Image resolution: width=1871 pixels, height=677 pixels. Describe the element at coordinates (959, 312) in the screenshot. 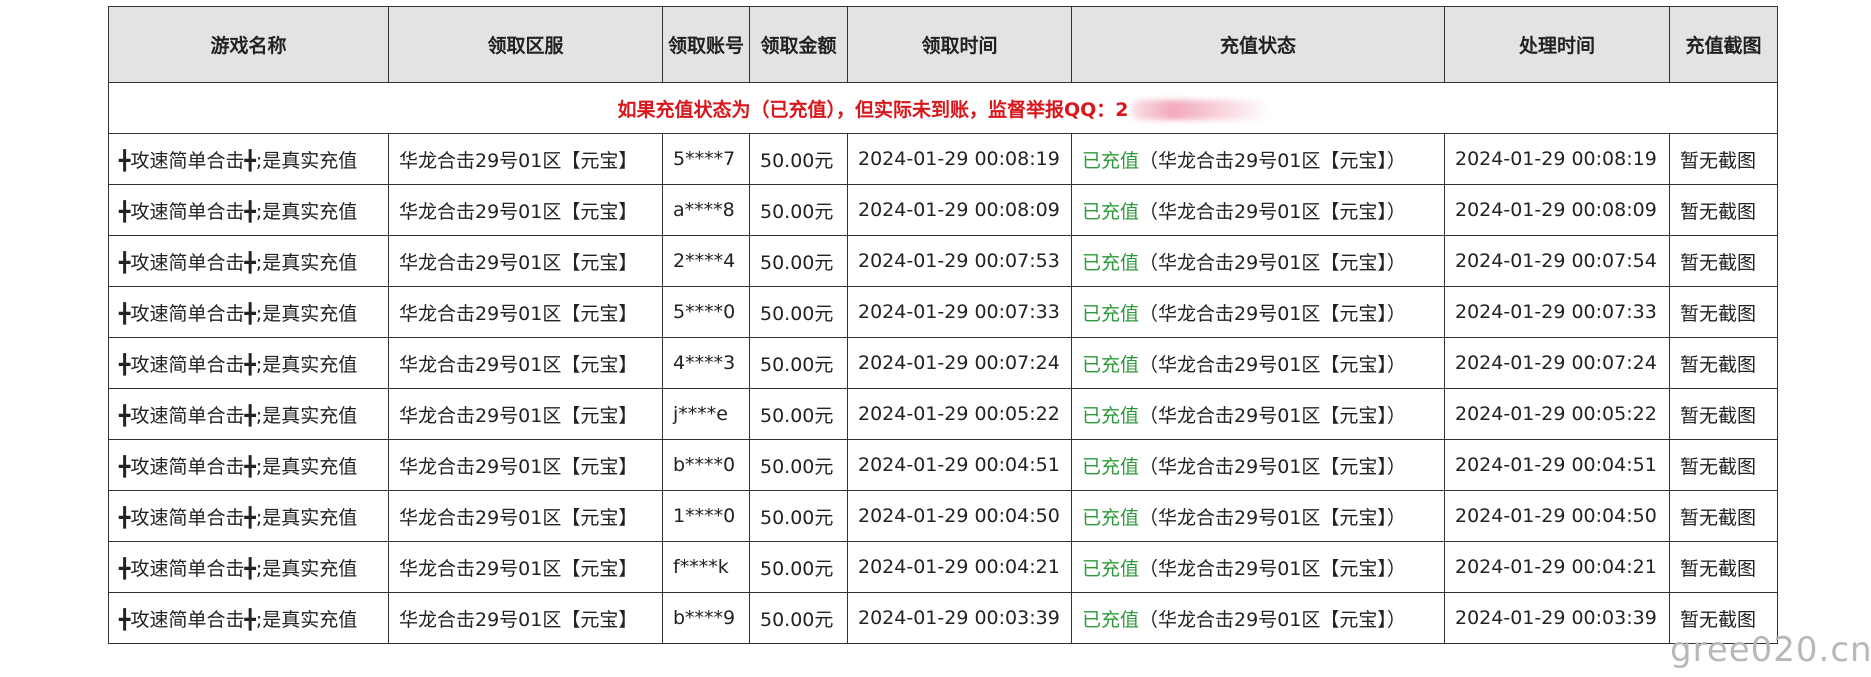

I see `cell-claim-time: 2024-01-29 00:07:33` at that location.